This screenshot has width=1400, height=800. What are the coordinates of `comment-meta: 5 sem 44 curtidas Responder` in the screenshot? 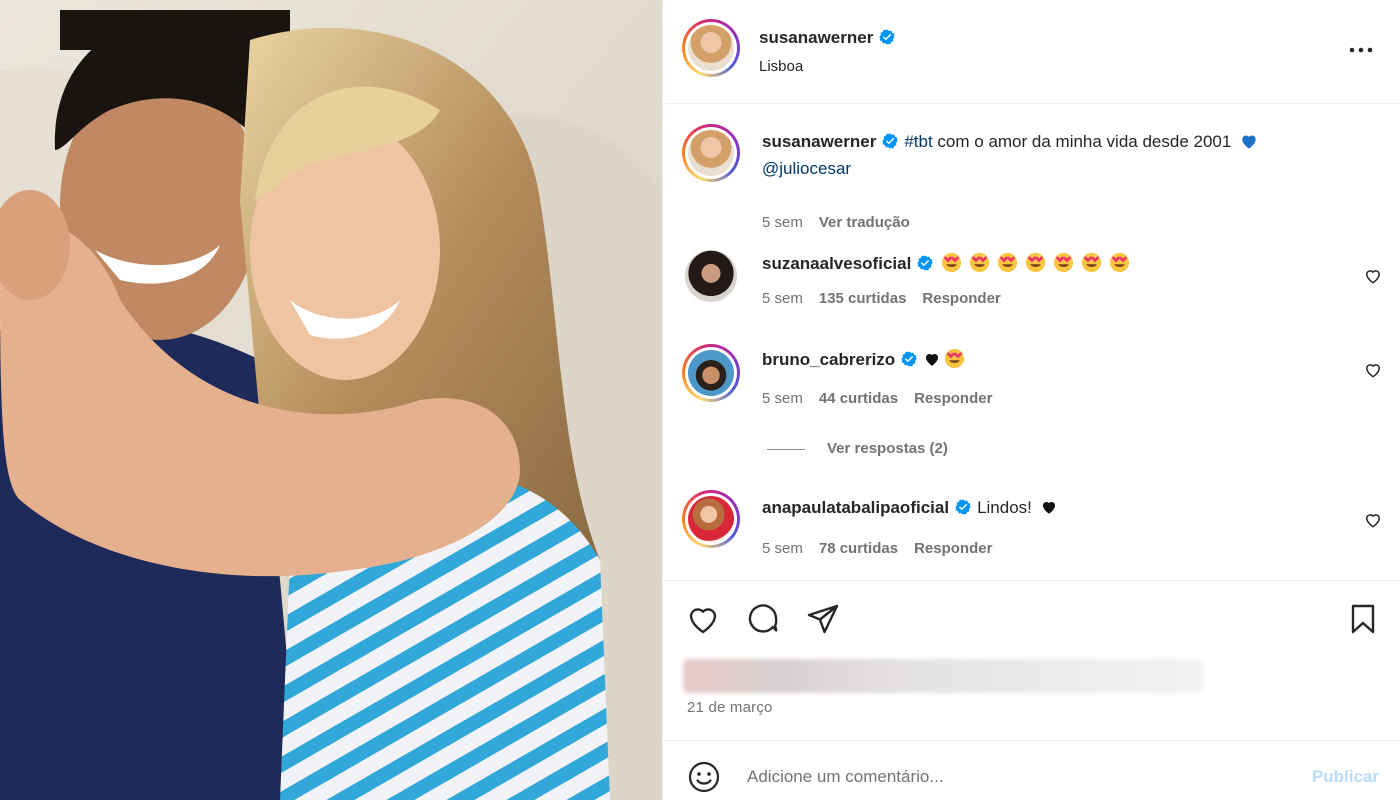 It's located at (885, 398).